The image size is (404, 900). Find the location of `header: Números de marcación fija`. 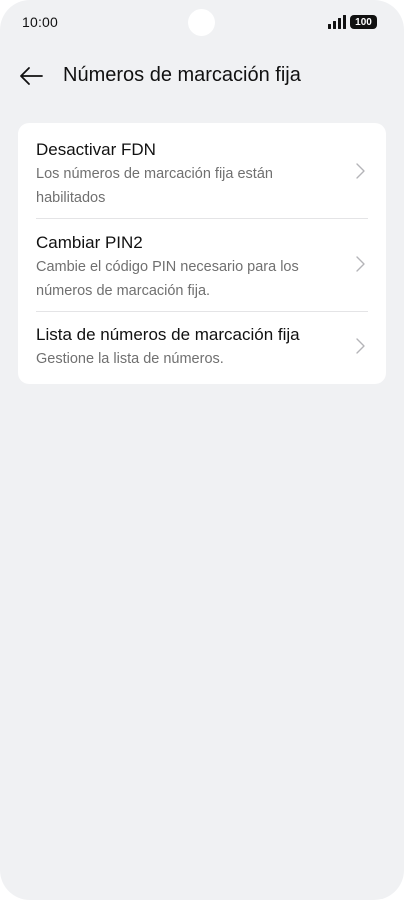

header: Números de marcación fija is located at coordinates (202, 76).